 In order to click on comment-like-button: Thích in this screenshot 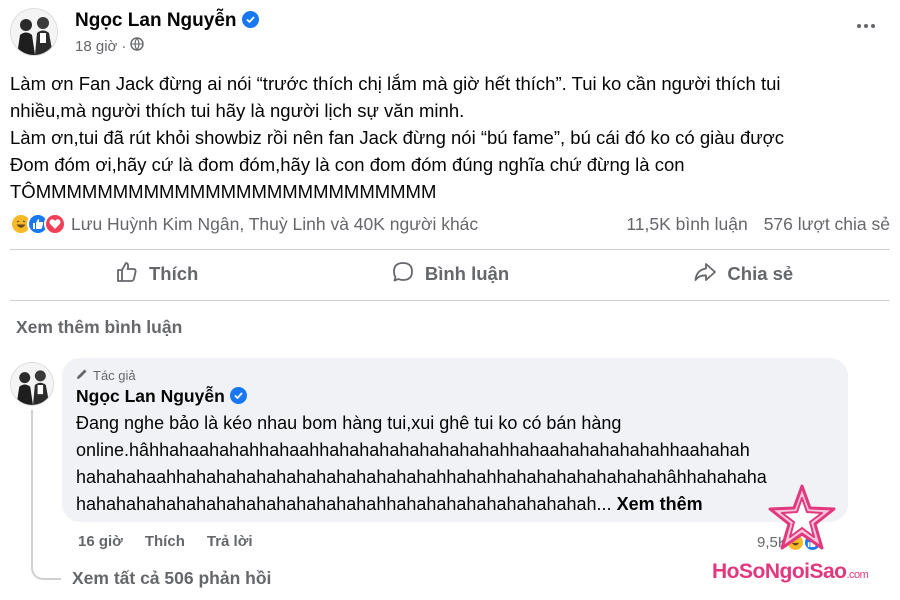, I will do `click(165, 541)`.